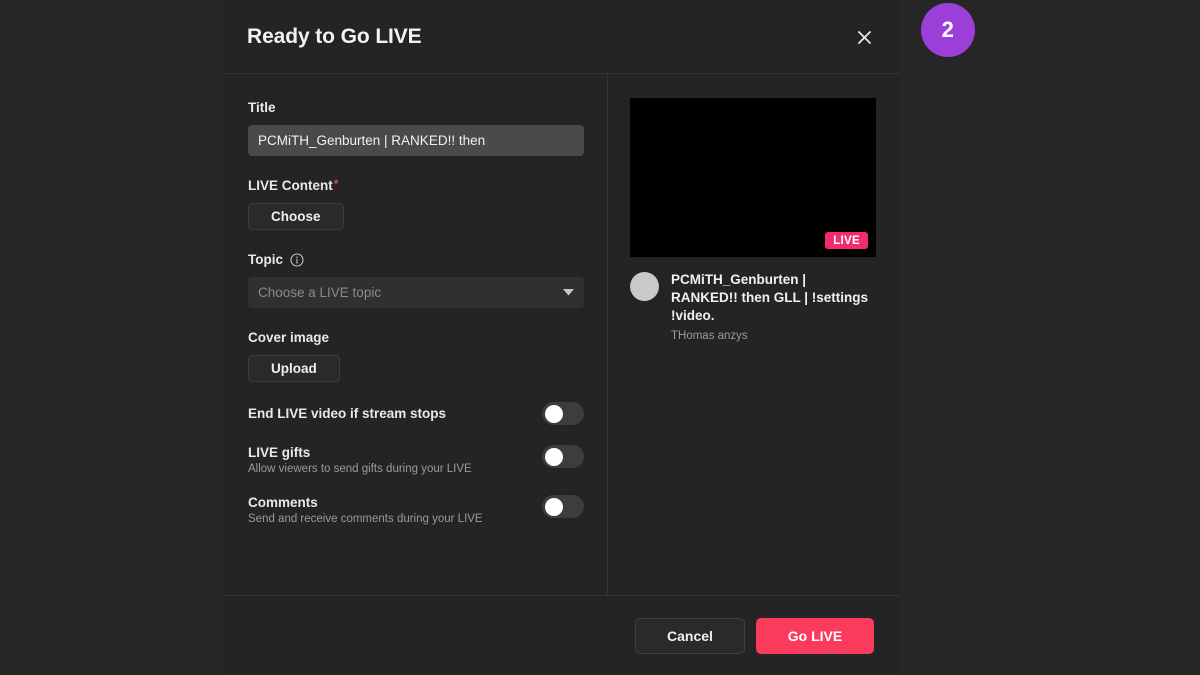 This screenshot has height=675, width=1200. Describe the element at coordinates (415, 185) in the screenshot. I see `live-content-label: LIVE Content *` at that location.